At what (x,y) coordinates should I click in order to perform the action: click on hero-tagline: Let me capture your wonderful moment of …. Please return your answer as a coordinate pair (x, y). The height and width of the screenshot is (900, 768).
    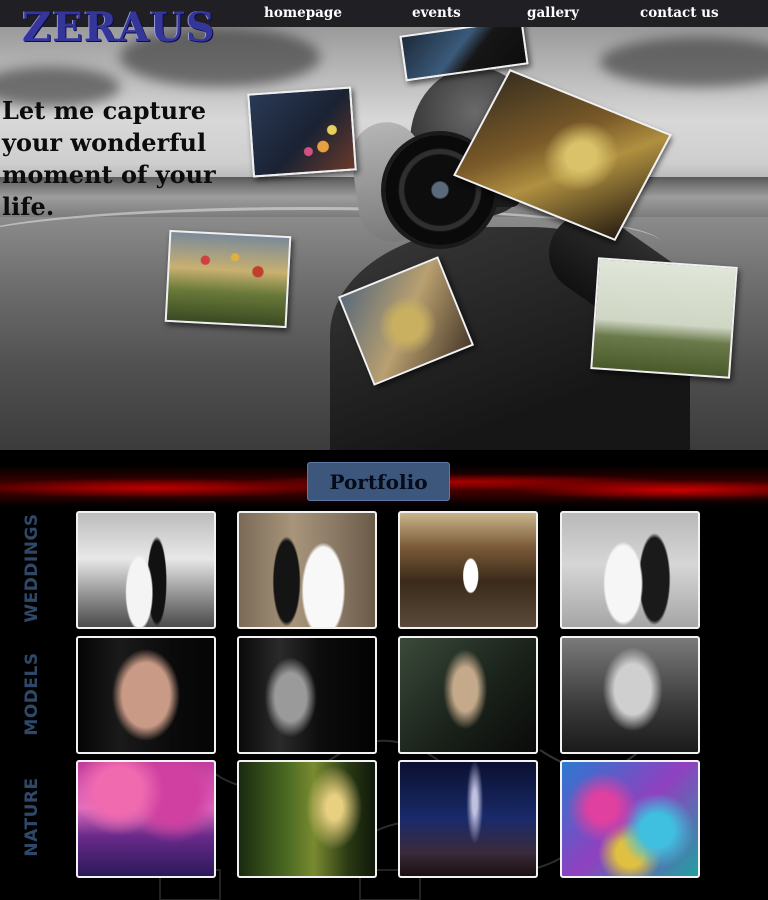
    Looking at the image, I should click on (109, 158).